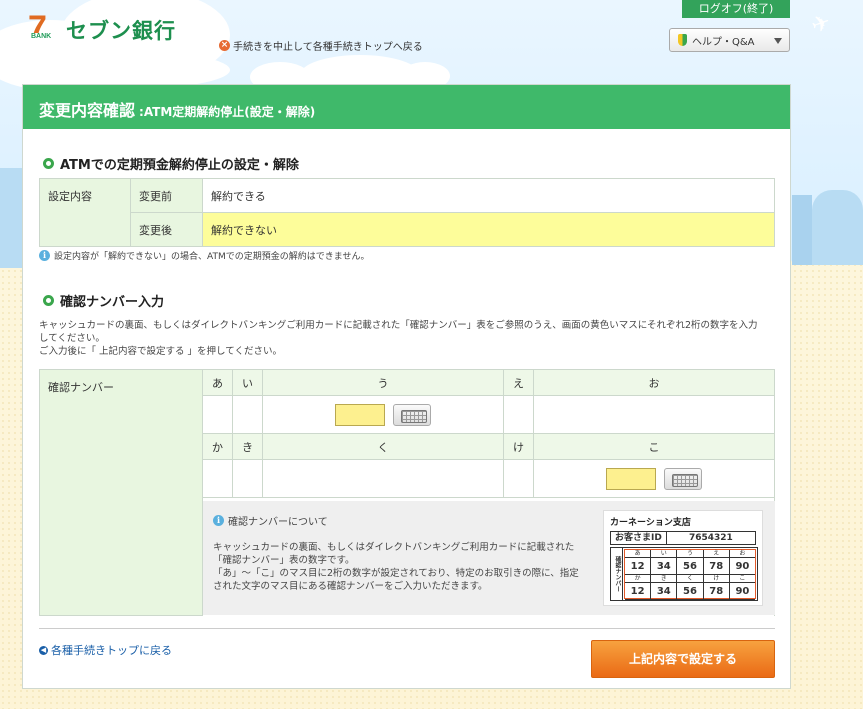 This screenshot has height=709, width=863. I want to click on number-cell-ko, so click(654, 478).